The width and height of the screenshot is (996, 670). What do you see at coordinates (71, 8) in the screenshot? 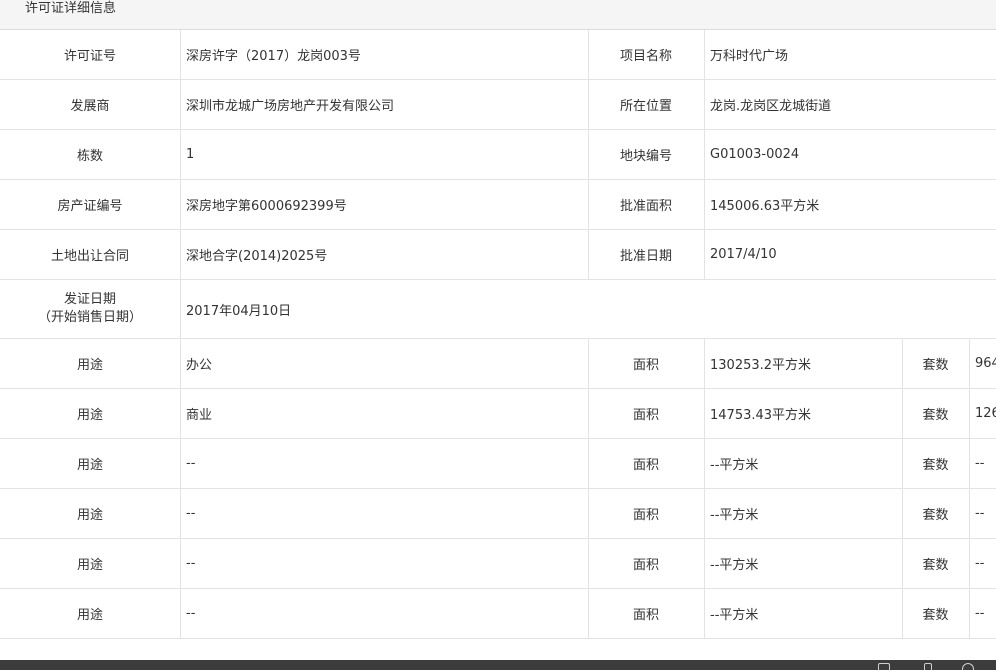
I see `section-title: 许可证详细信息` at bounding box center [71, 8].